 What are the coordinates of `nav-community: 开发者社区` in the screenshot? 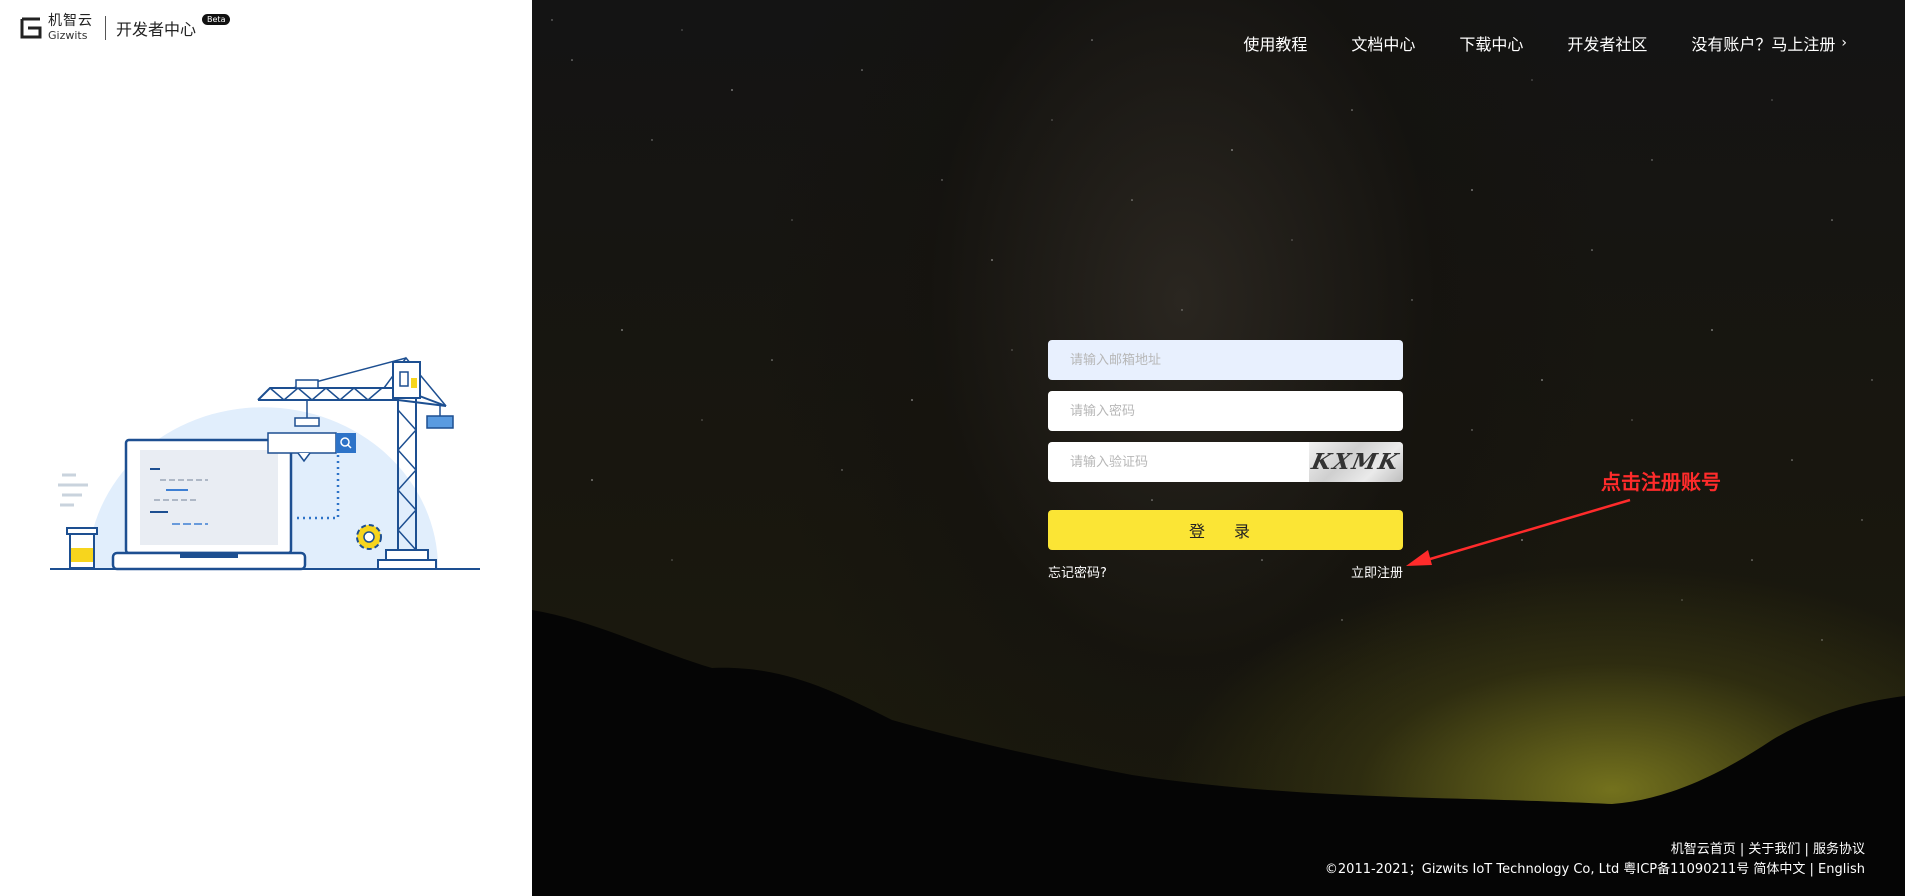 It's located at (1607, 43).